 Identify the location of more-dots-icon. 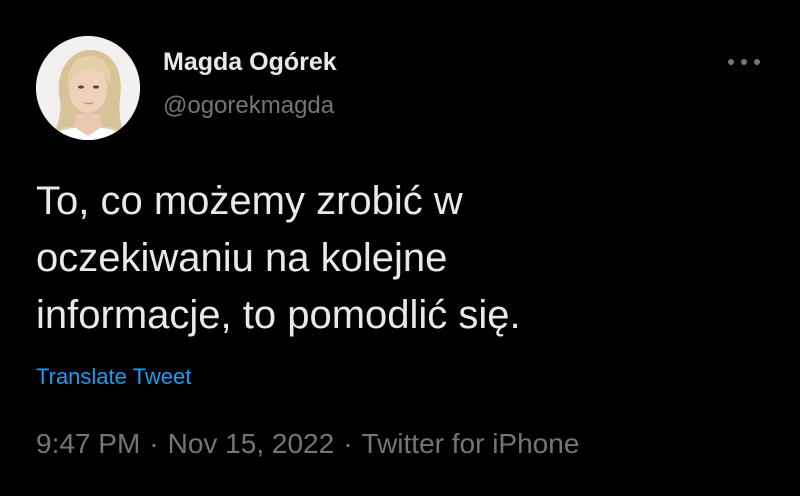
(744, 62).